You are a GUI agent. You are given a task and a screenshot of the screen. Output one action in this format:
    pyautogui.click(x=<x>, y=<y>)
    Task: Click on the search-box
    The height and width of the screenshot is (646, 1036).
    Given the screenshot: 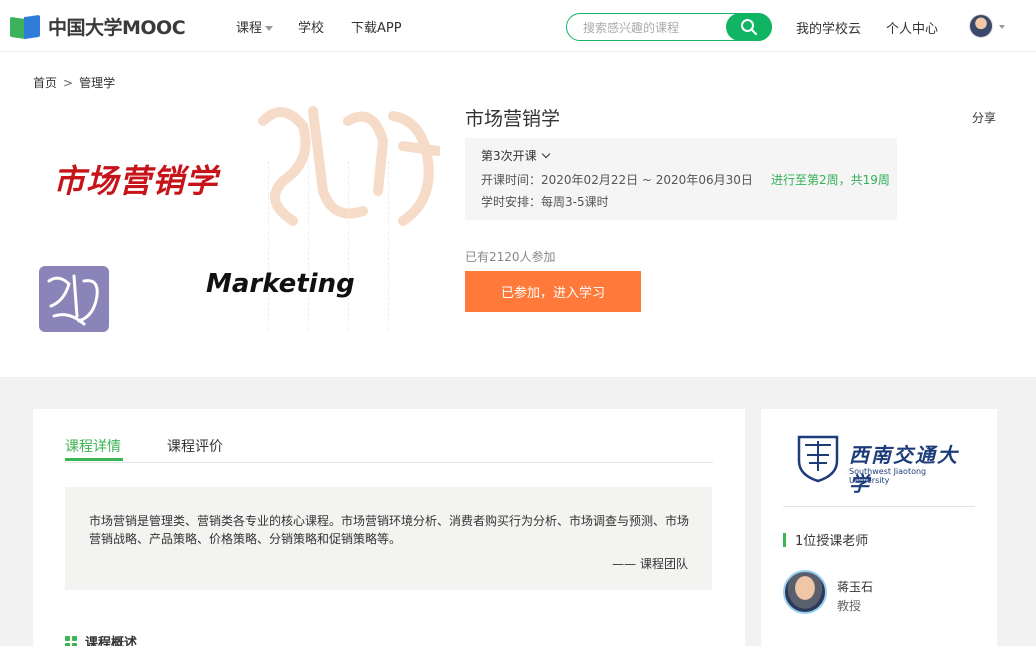 What is the action you would take?
    pyautogui.click(x=669, y=27)
    